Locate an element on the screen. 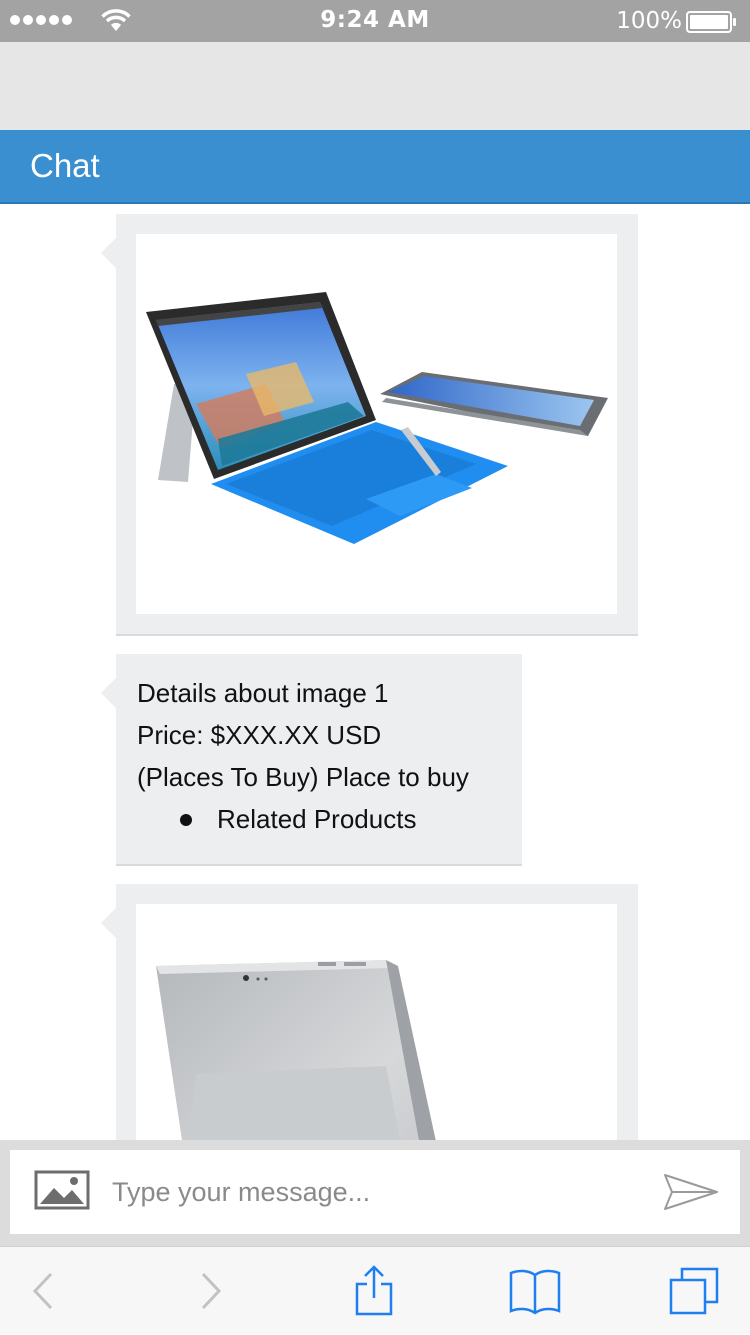 The image size is (750, 1335). message-composer is located at coordinates (375, 1193).